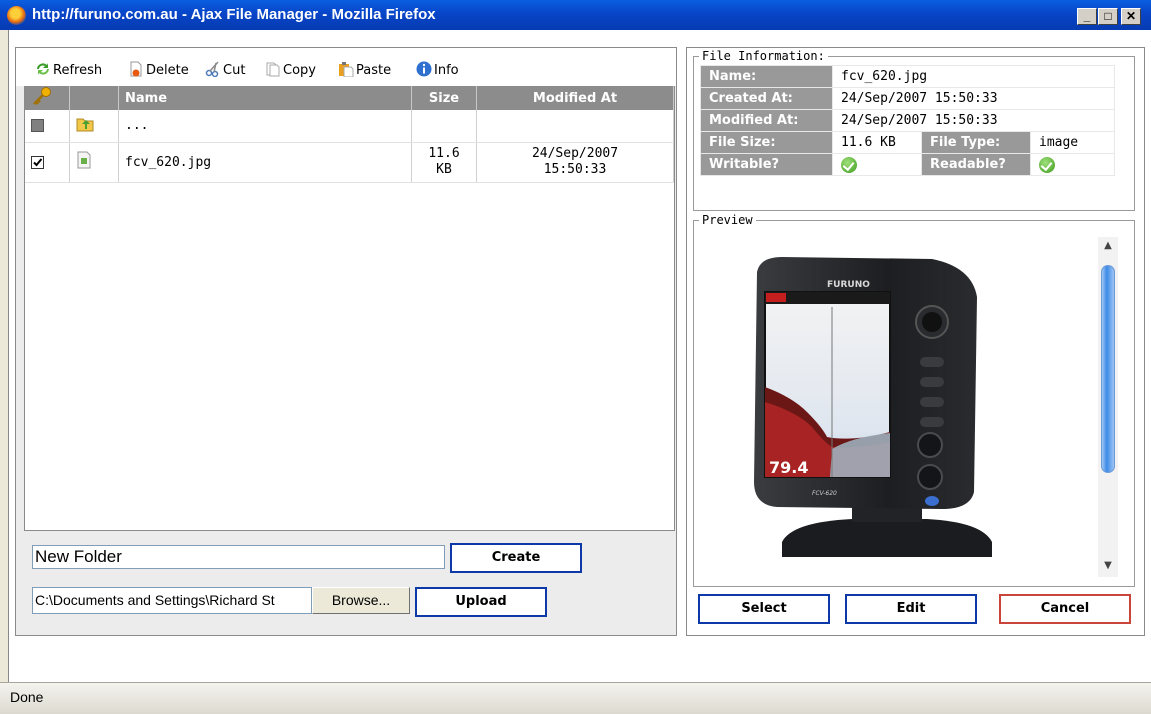 Image resolution: width=1151 pixels, height=714 pixels. I want to click on file-type-label: File Type:, so click(976, 142).